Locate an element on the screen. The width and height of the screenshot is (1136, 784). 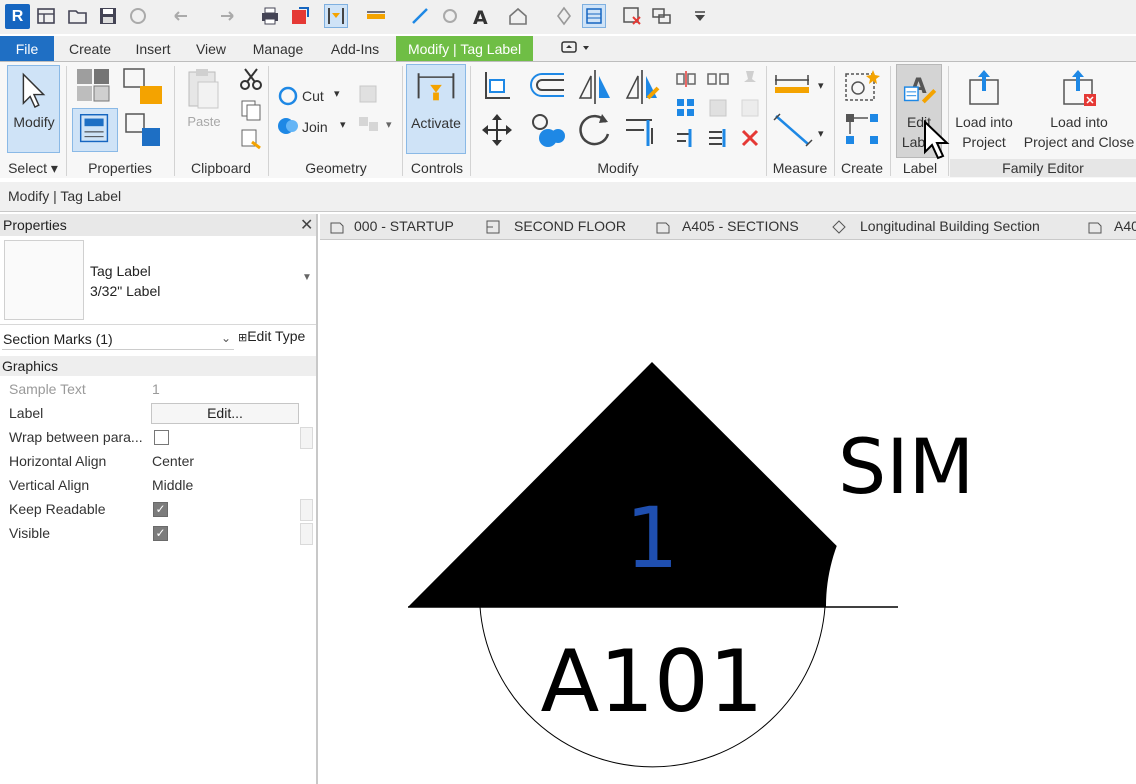
tab-view: View is located at coordinates (211, 49).